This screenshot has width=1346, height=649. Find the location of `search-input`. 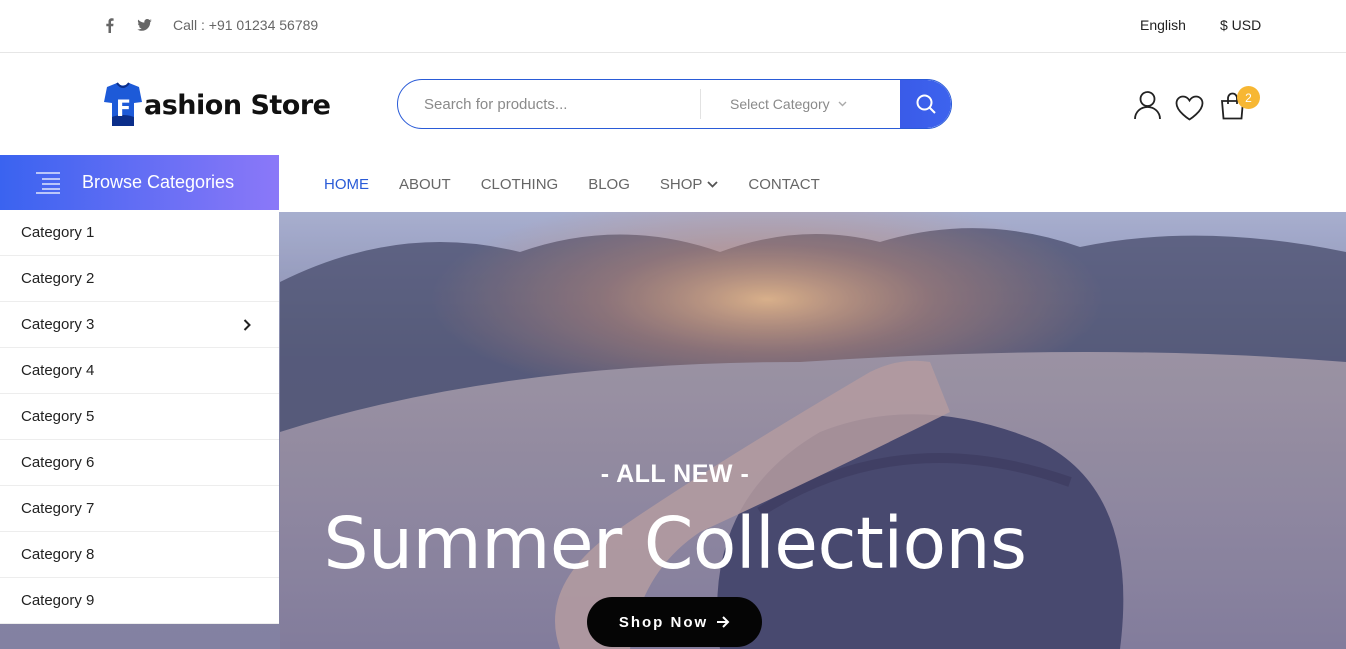

search-input is located at coordinates (549, 104).